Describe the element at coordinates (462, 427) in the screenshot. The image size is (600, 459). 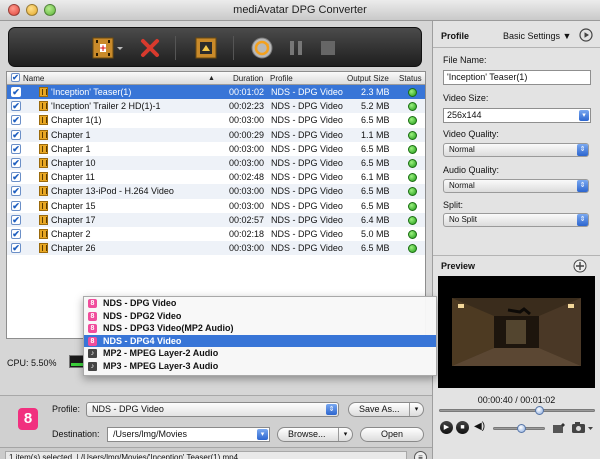
I see `stop-icon: ■` at that location.